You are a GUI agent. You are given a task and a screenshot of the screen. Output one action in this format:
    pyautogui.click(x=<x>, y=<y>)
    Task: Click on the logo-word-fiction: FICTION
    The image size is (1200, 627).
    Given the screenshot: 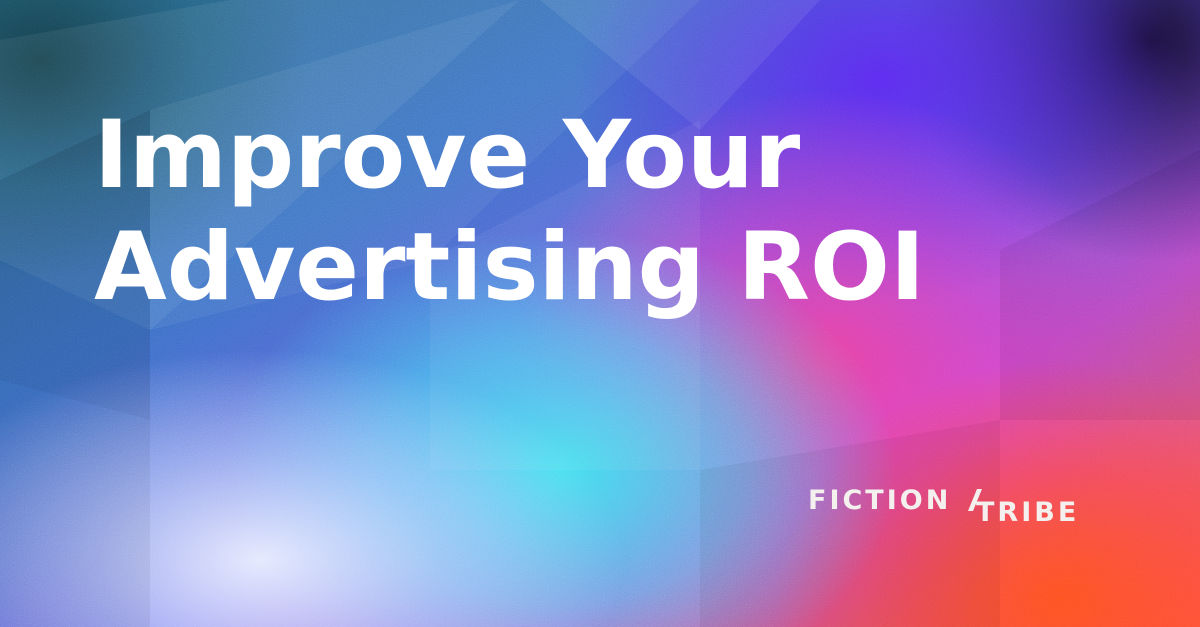 What is the action you would take?
    pyautogui.click(x=880, y=500)
    